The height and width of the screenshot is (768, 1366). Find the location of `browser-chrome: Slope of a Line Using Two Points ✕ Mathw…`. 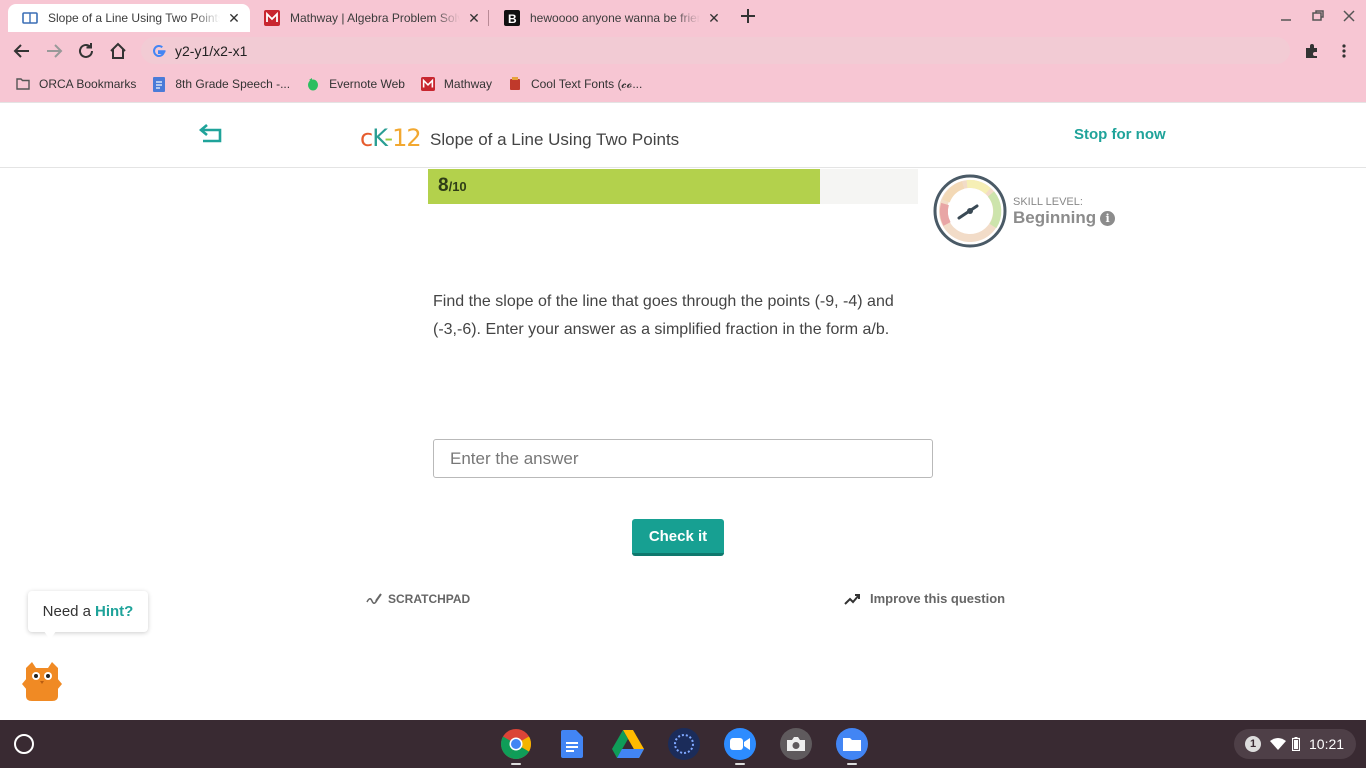

browser-chrome: Slope of a Line Using Two Points ✕ Mathw… is located at coordinates (683, 51).